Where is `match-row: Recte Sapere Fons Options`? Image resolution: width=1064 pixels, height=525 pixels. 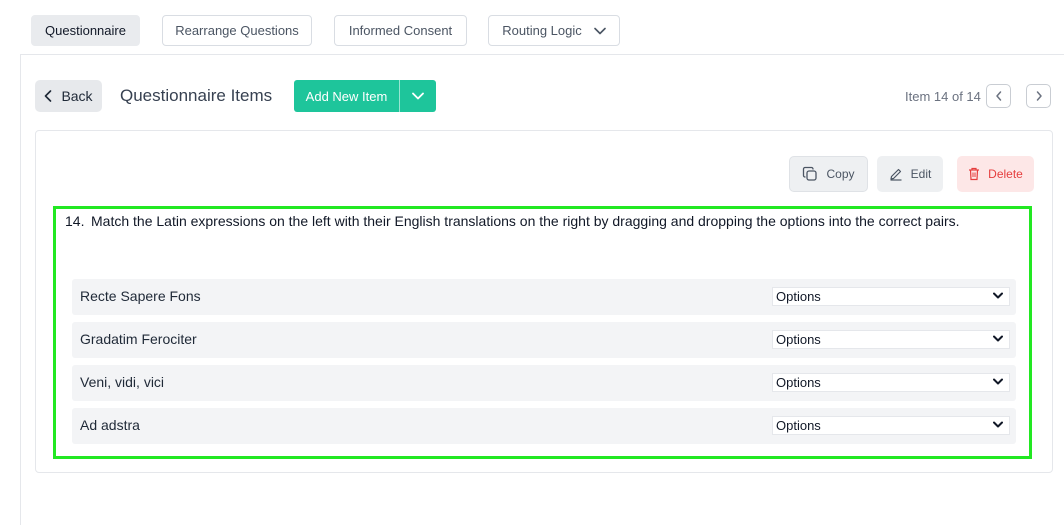 match-row: Recte Sapere Fons Options is located at coordinates (544, 297).